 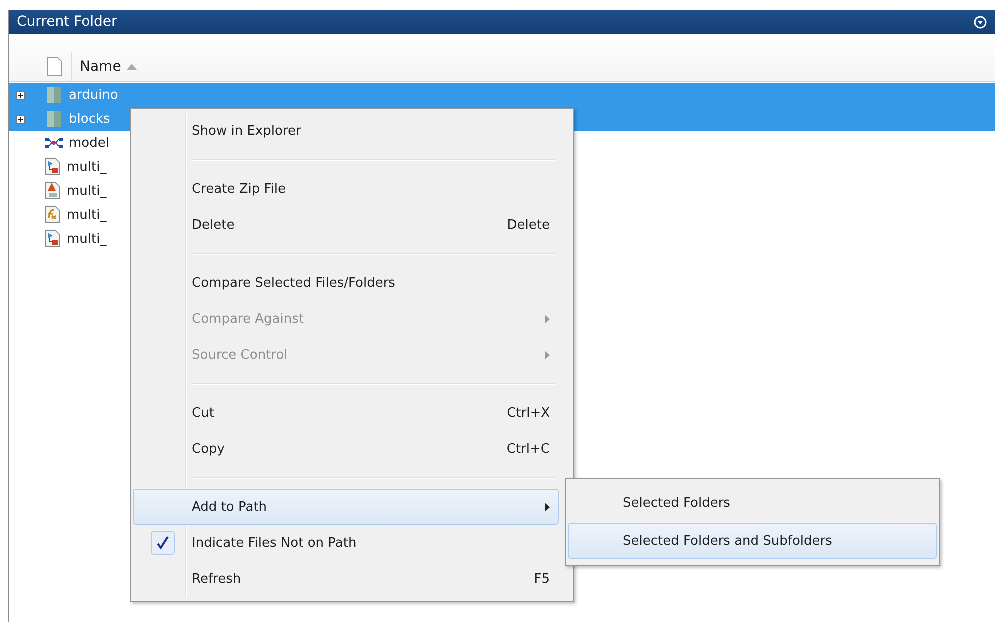 What do you see at coordinates (93, 95) in the screenshot?
I see `file-name: arduino` at bounding box center [93, 95].